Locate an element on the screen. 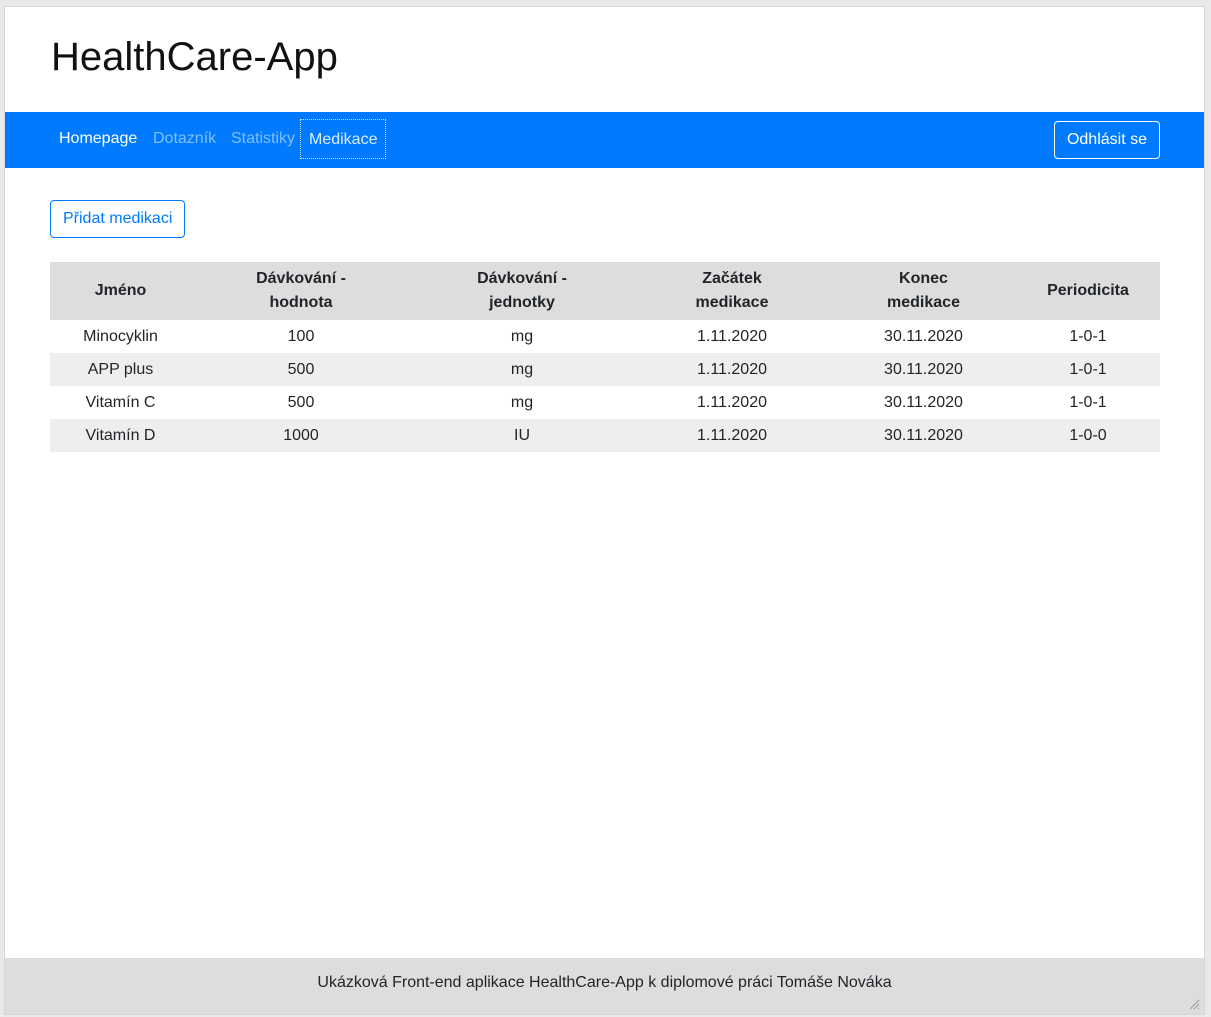 This screenshot has width=1211, height=1017. header-name-label: Jméno is located at coordinates (120, 290).